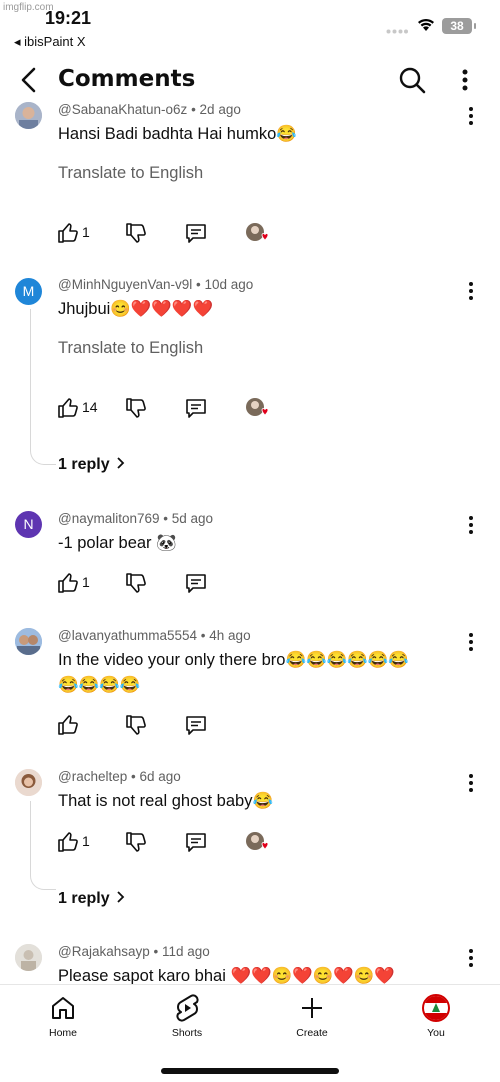 The width and height of the screenshot is (500, 1082). I want to click on dynamic-island-dots-icon, so click(397, 31).